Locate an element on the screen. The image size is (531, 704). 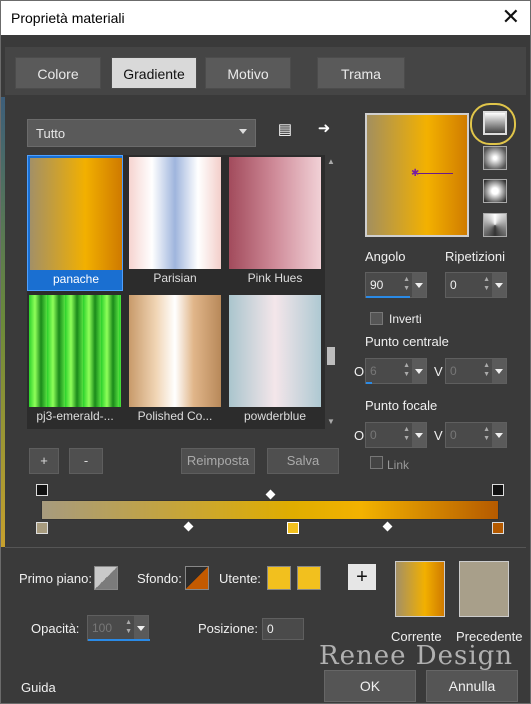
repeat-input: 0 ▲ ▼ is located at coordinates (476, 285).